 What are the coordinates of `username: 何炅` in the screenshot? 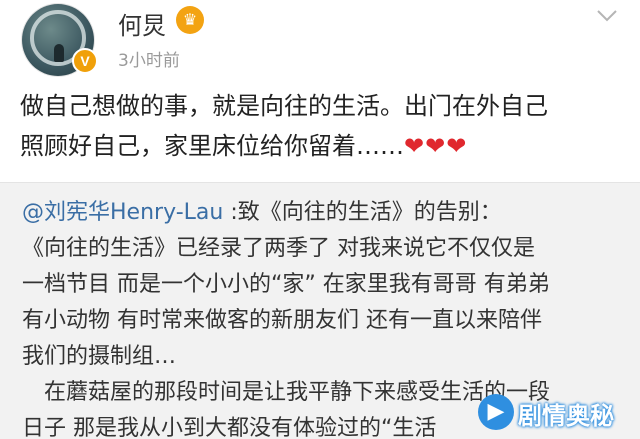 It's located at (142, 23).